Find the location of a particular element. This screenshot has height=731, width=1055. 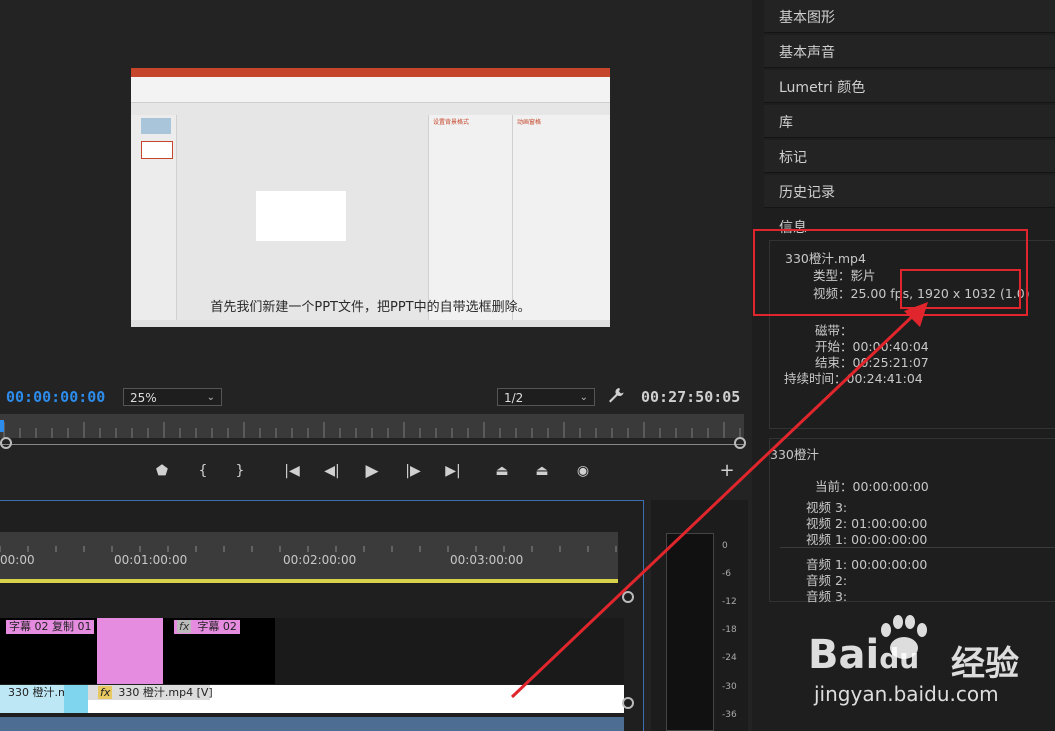

panel-item-label: 历史记录 is located at coordinates (807, 193).